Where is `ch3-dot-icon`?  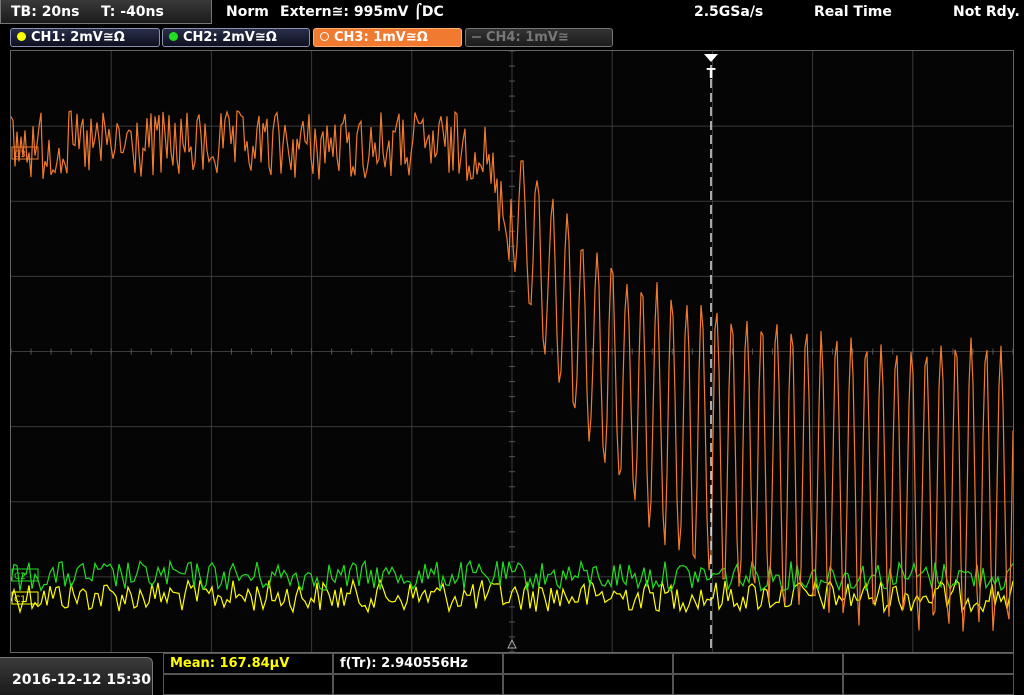 ch3-dot-icon is located at coordinates (324, 36).